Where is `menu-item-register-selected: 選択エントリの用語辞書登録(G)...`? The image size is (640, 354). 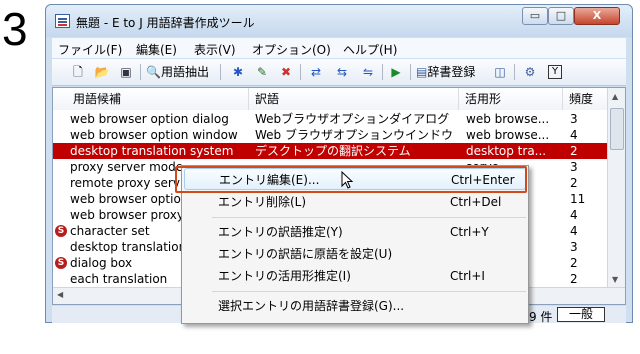
menu-item-register-selected: 選択エントリの用語辞書登録(G)... is located at coordinates (355, 306).